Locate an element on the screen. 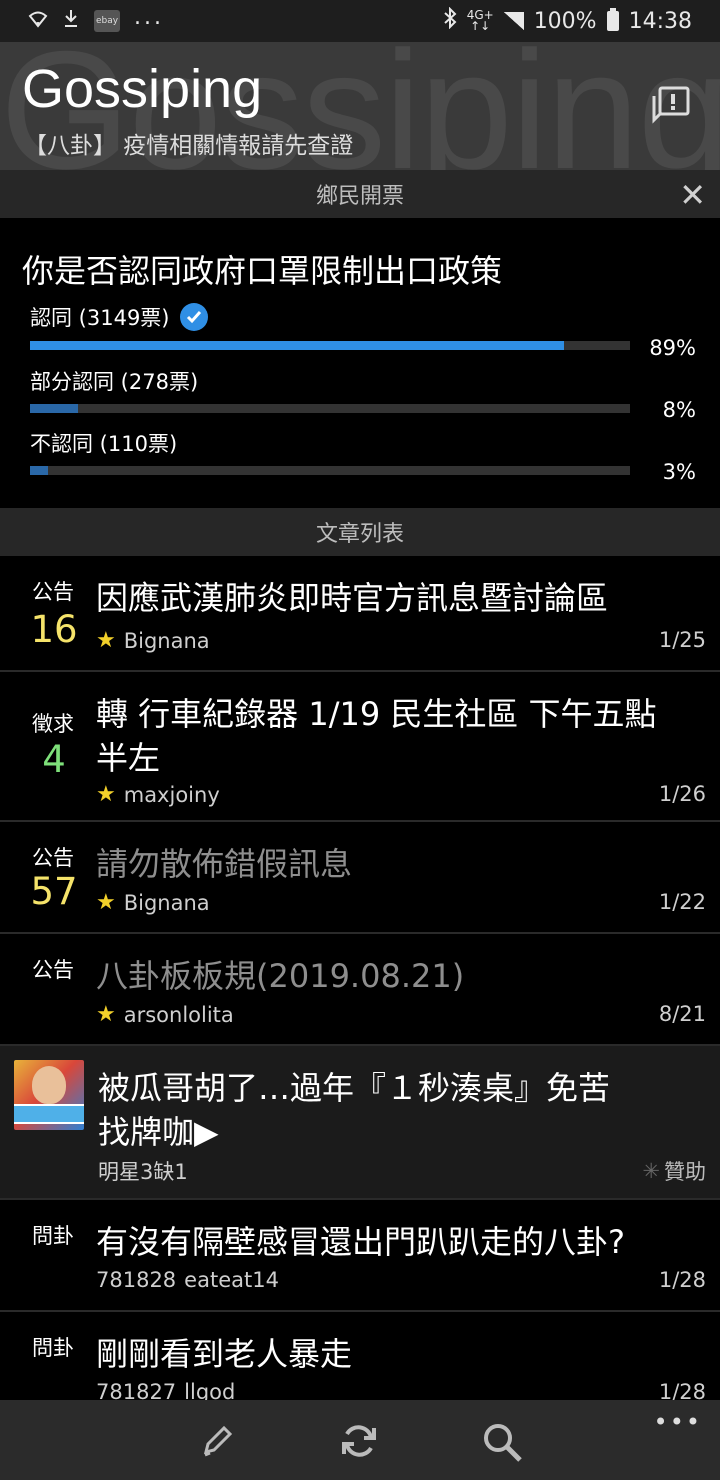 Image resolution: width=720 pixels, height=1480 pixels. search-icon is located at coordinates (502, 1442).